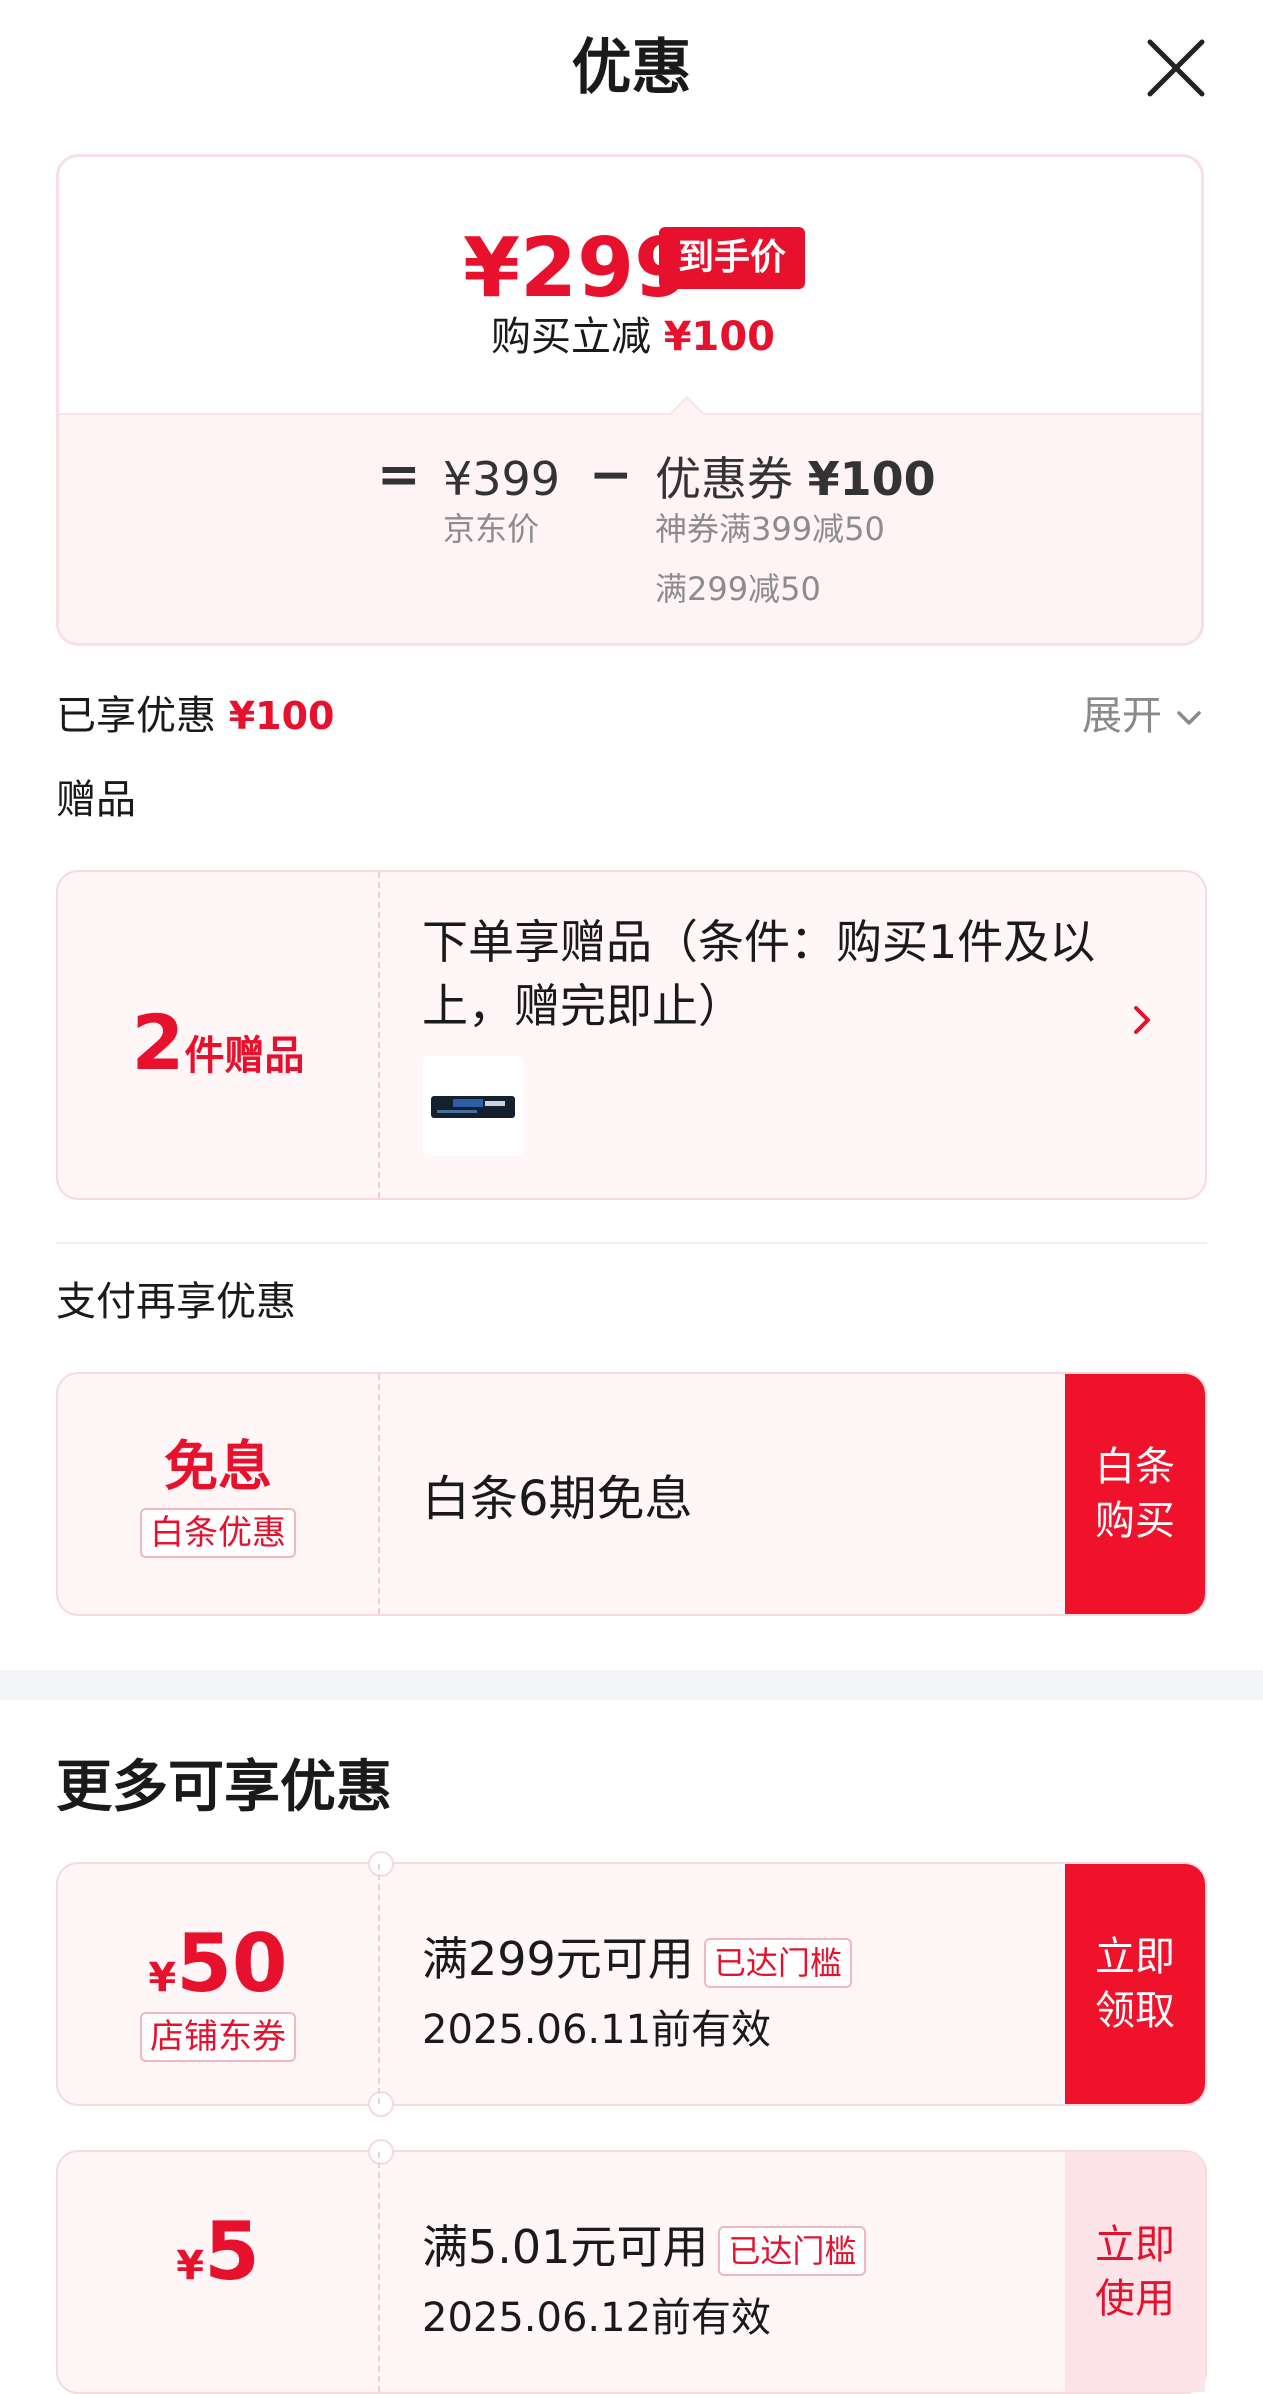  I want to click on pay-section-label: 支付再享优惠, so click(176, 1302).